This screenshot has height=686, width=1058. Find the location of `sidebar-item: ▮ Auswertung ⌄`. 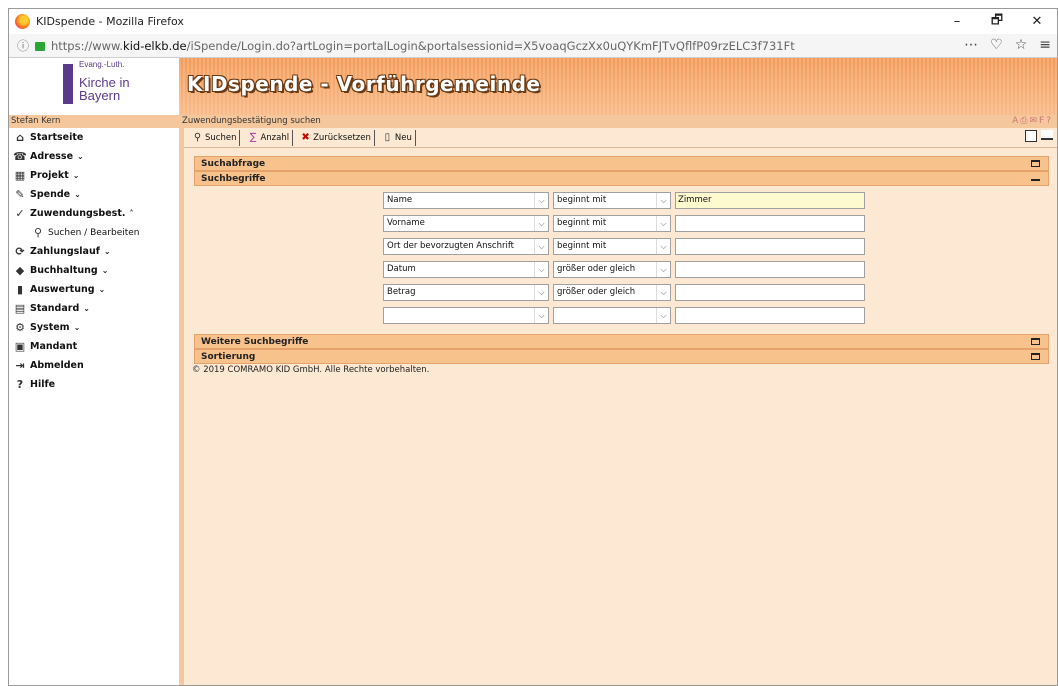

sidebar-item: ▮ Auswertung ⌄ is located at coordinates (94, 289).